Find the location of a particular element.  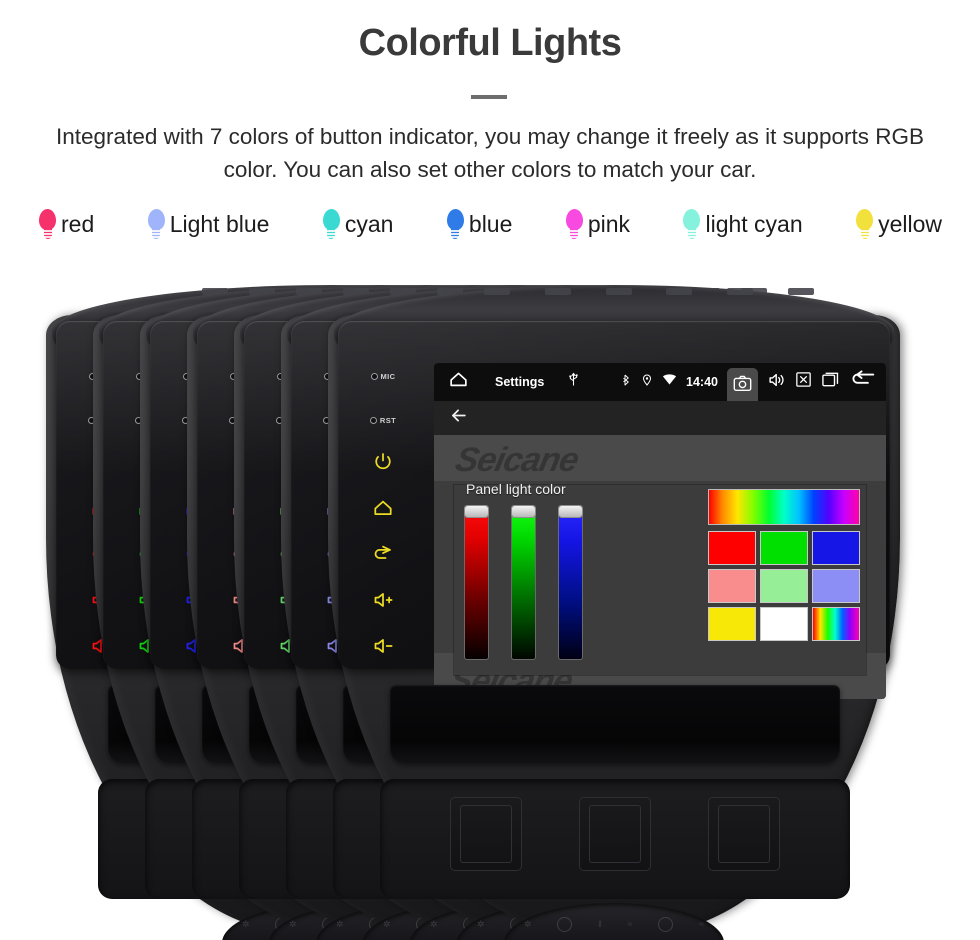

recents-icon is located at coordinates (830, 382).